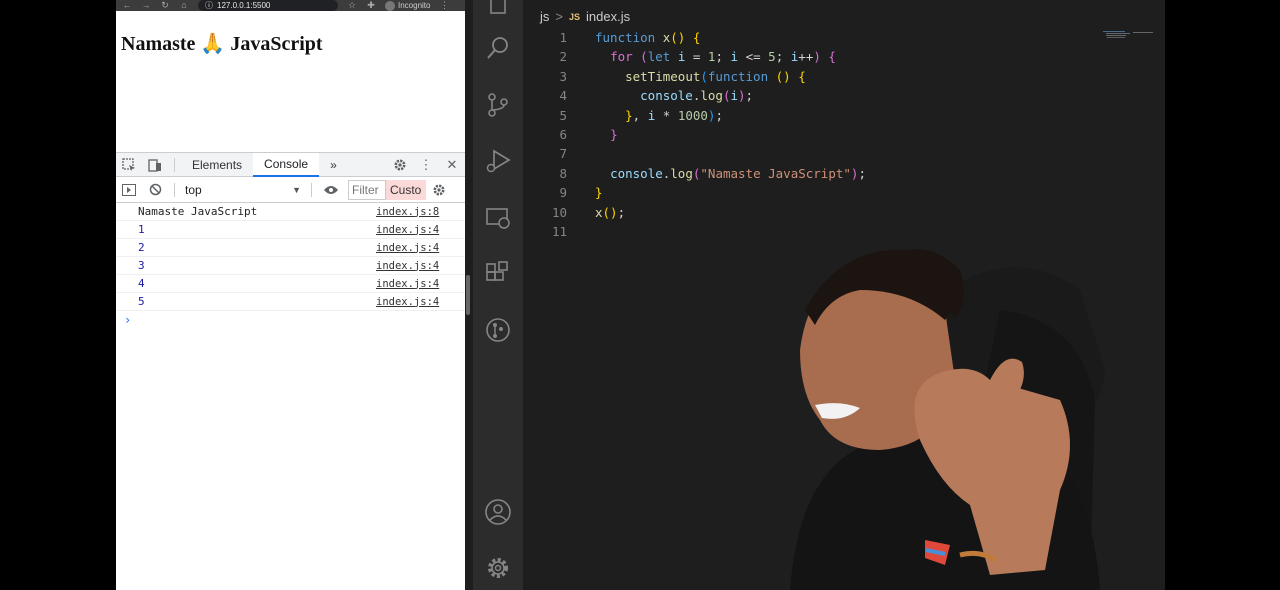  Describe the element at coordinates (155, 165) in the screenshot. I see `device-toolbar-icon` at that location.